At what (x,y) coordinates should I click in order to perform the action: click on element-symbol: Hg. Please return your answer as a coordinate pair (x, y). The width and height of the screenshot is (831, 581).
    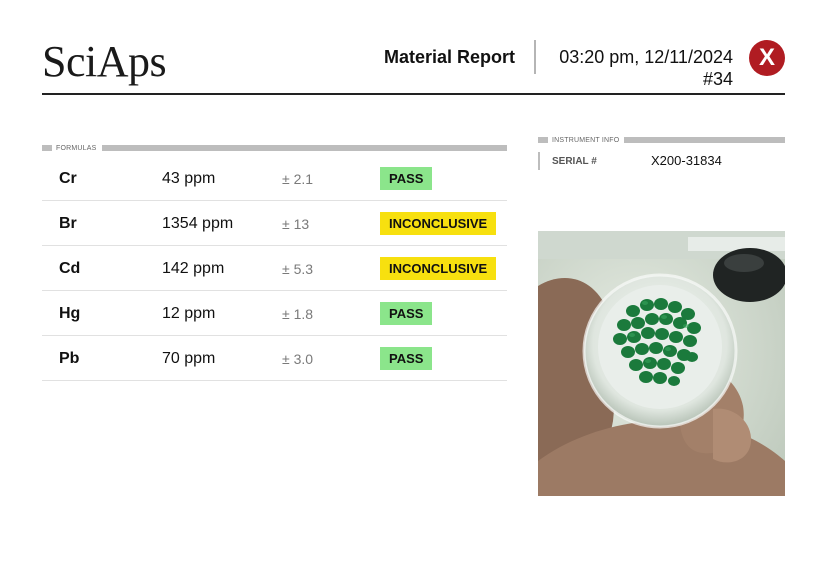
    Looking at the image, I should click on (70, 313).